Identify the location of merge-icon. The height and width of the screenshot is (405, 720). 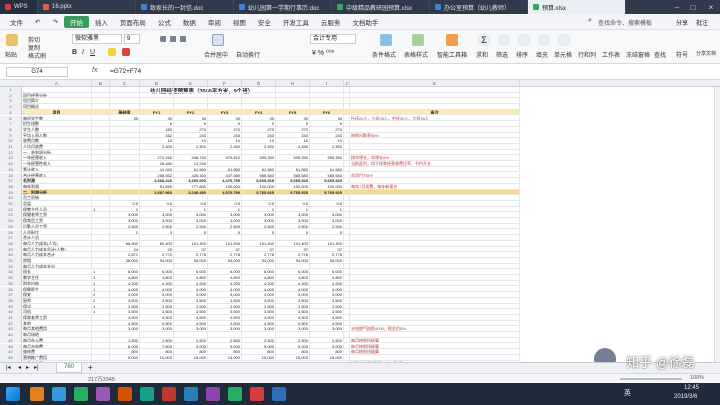
(218, 40).